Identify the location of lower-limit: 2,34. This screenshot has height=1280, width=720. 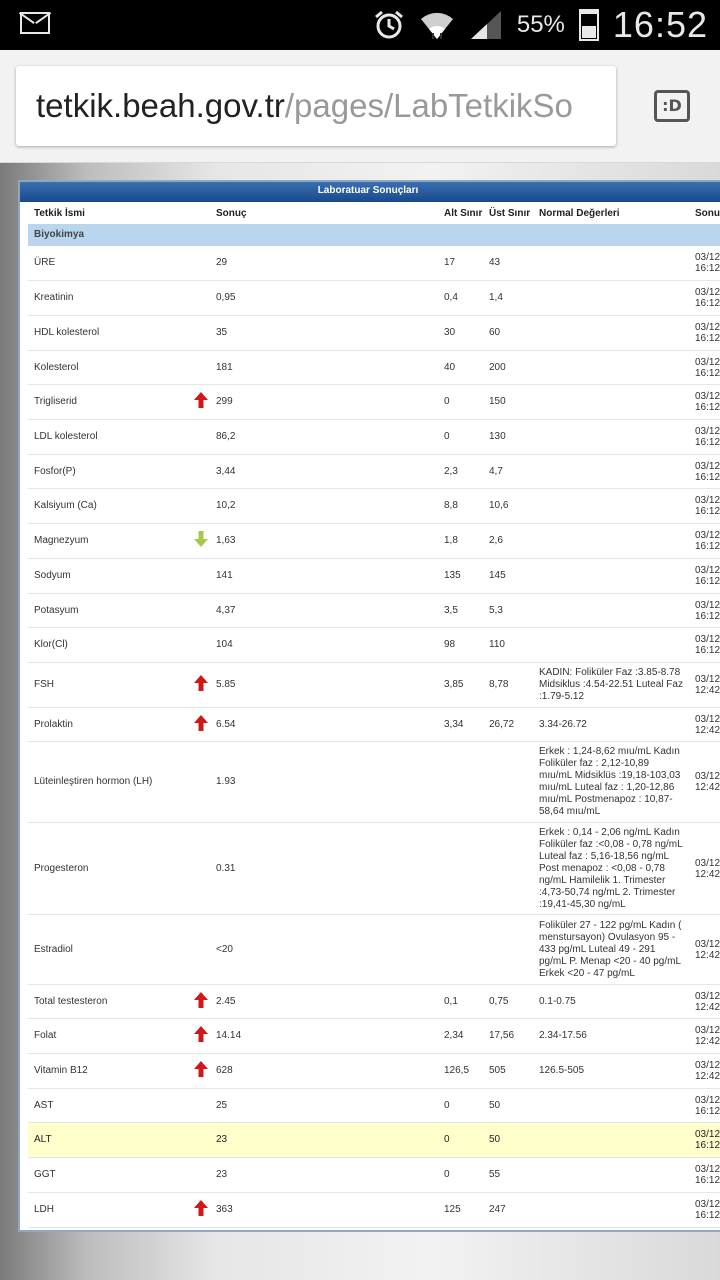
(460, 1036).